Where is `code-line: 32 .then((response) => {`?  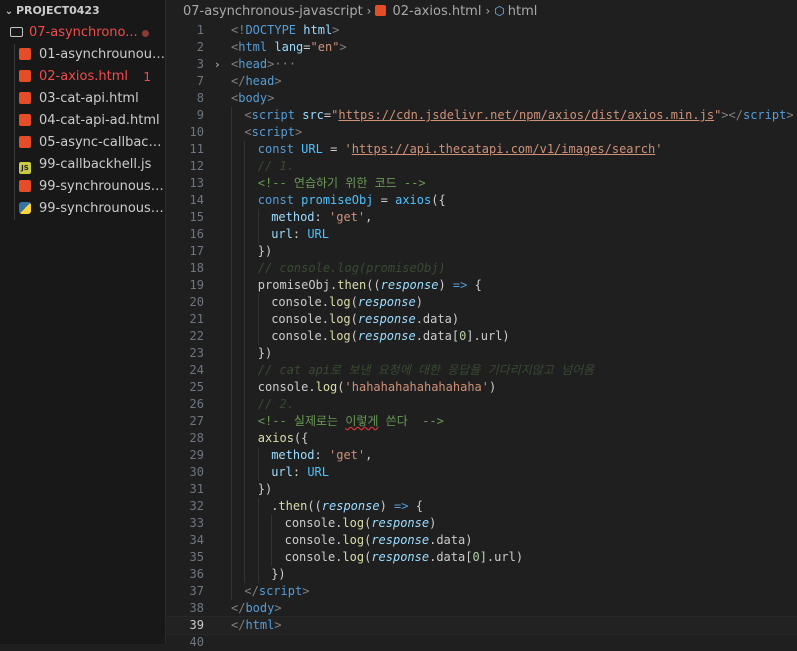
code-line: 32 .then((response) => { is located at coordinates (481, 506).